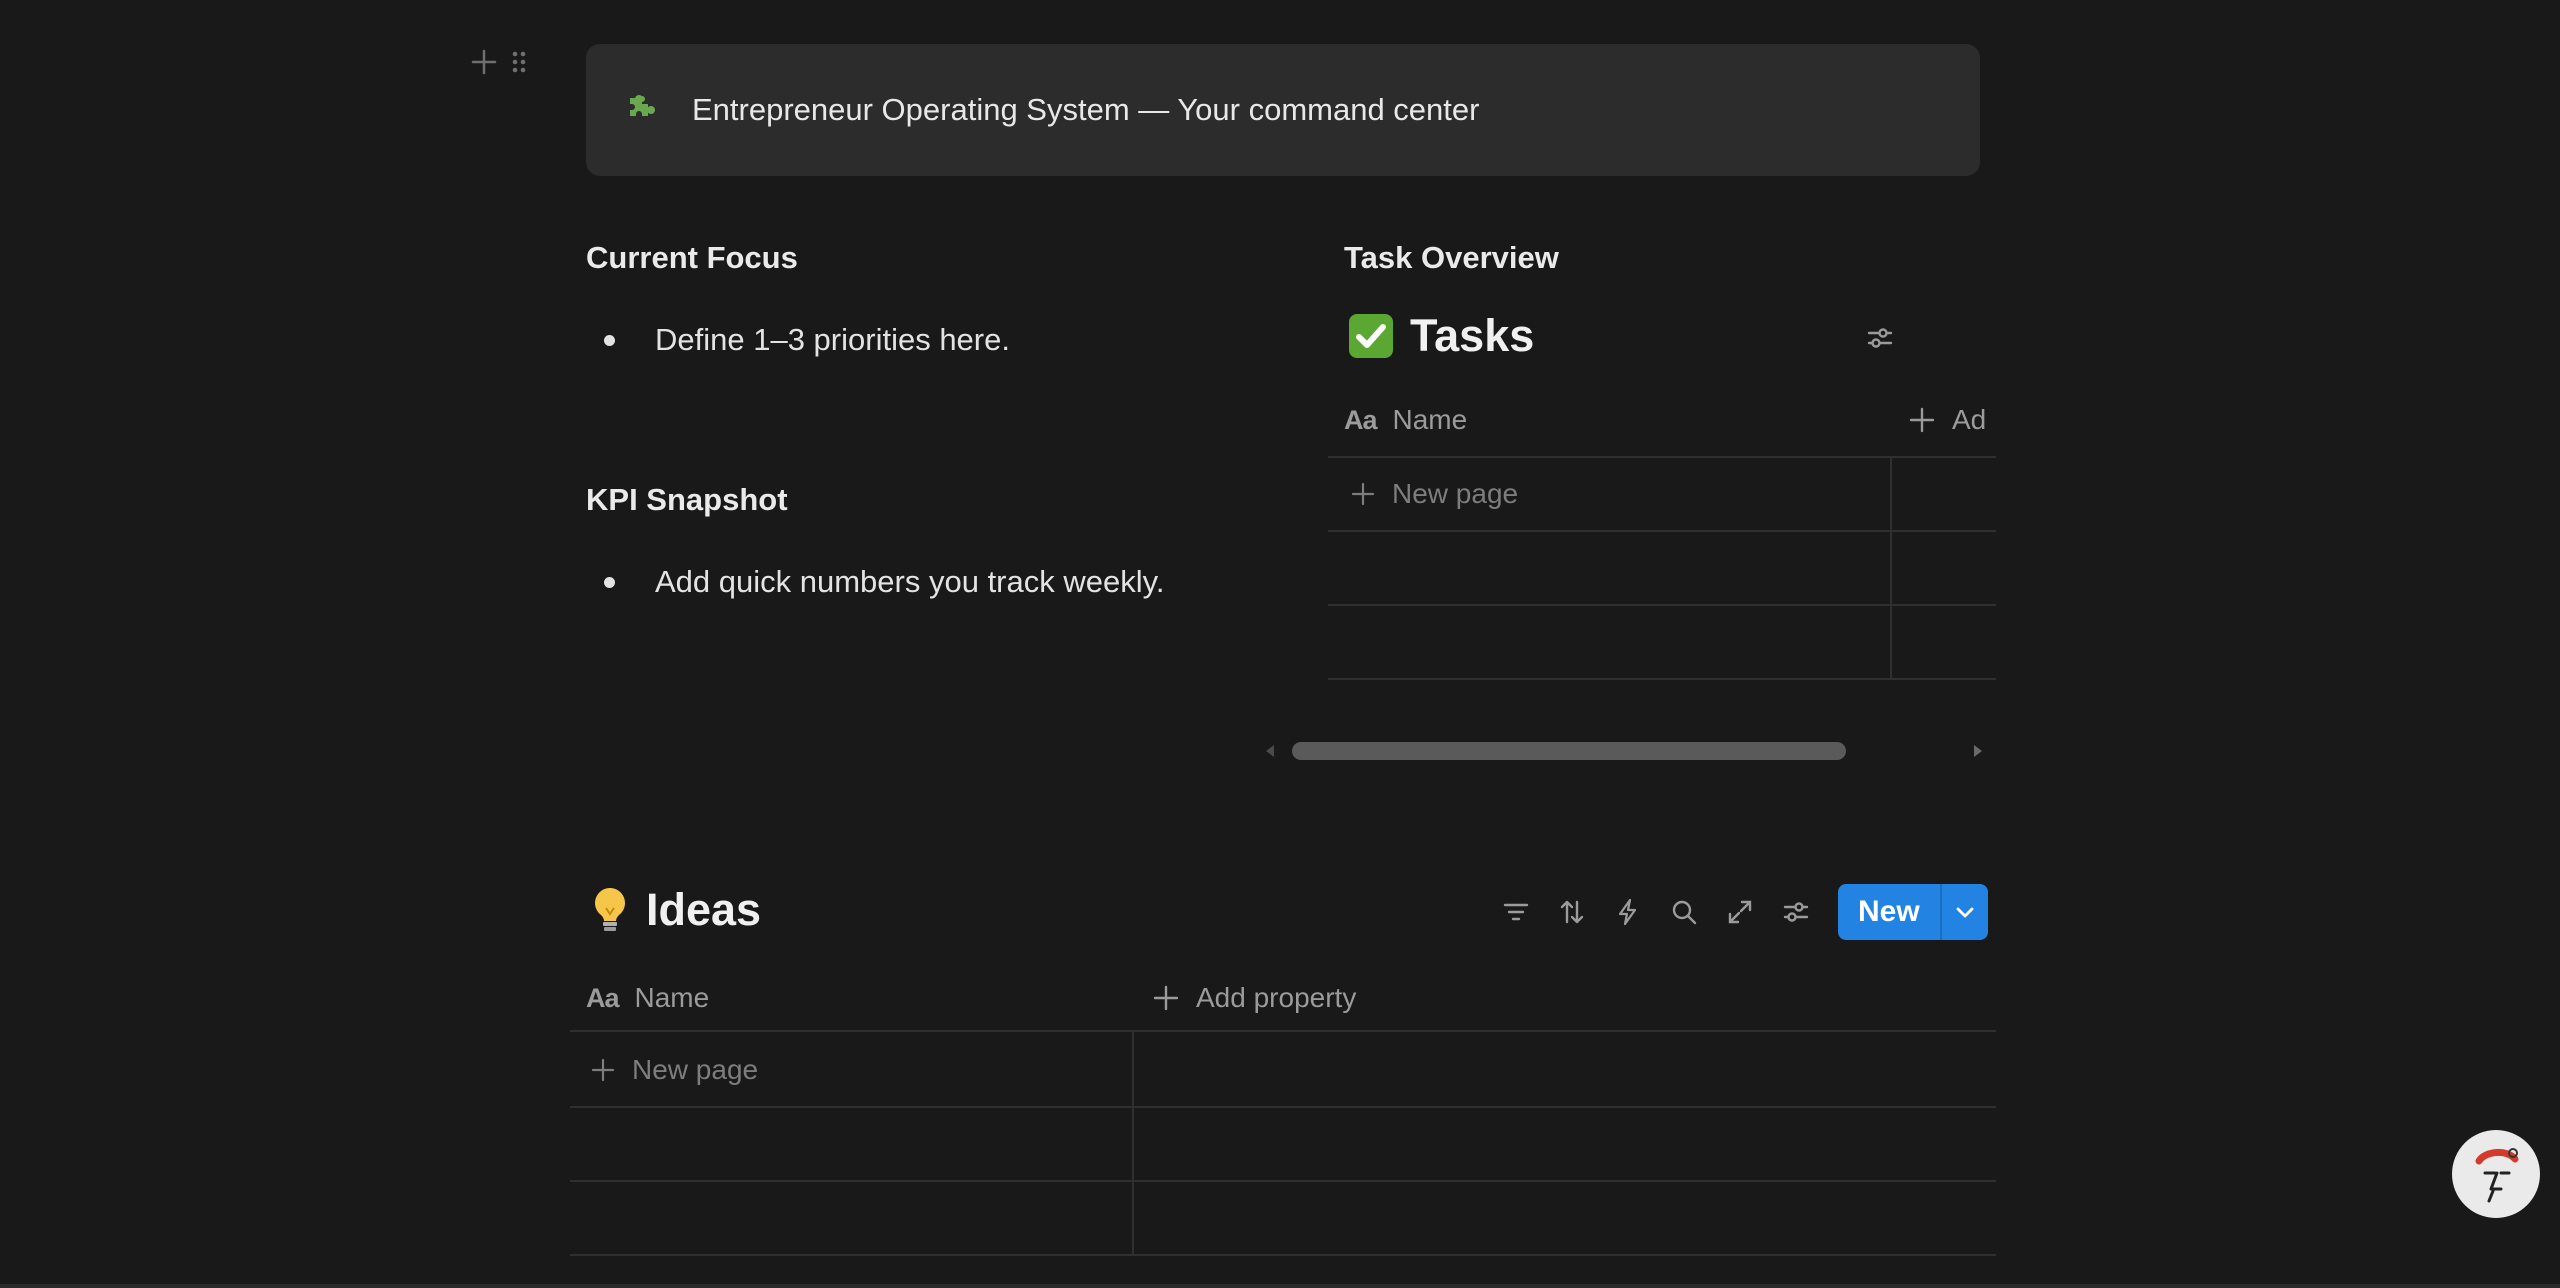  I want to click on chevron-down-icon, so click(1965, 912).